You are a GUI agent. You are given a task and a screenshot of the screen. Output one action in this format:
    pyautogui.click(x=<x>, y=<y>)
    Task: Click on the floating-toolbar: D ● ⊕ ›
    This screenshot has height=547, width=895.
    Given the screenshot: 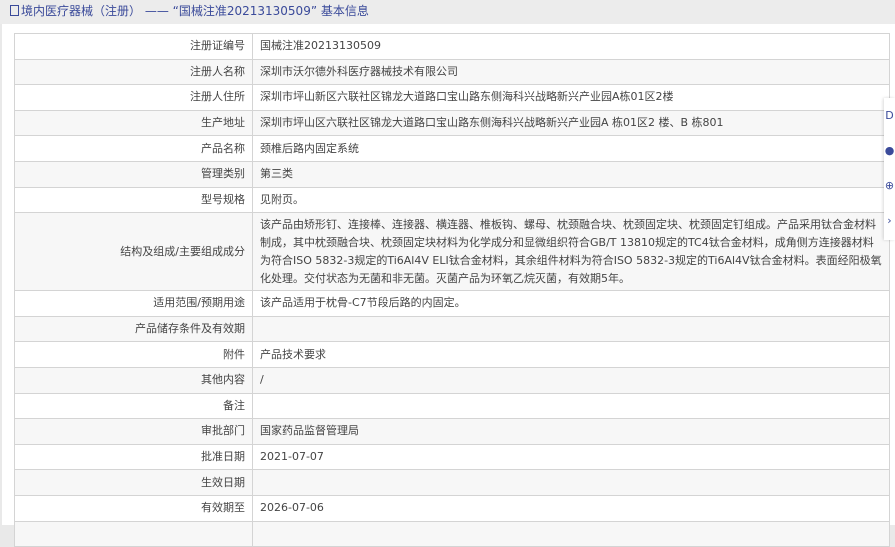 What is the action you would take?
    pyautogui.click(x=889, y=169)
    